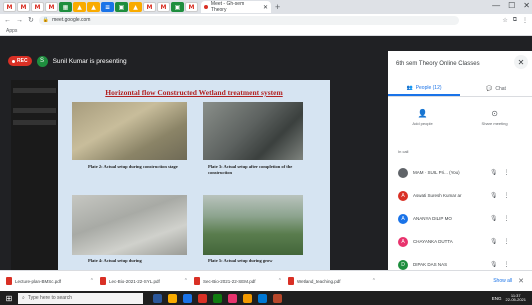  What do you see at coordinates (504, 20) in the screenshot?
I see `bookmark-star-icon: ☆` at bounding box center [504, 20].